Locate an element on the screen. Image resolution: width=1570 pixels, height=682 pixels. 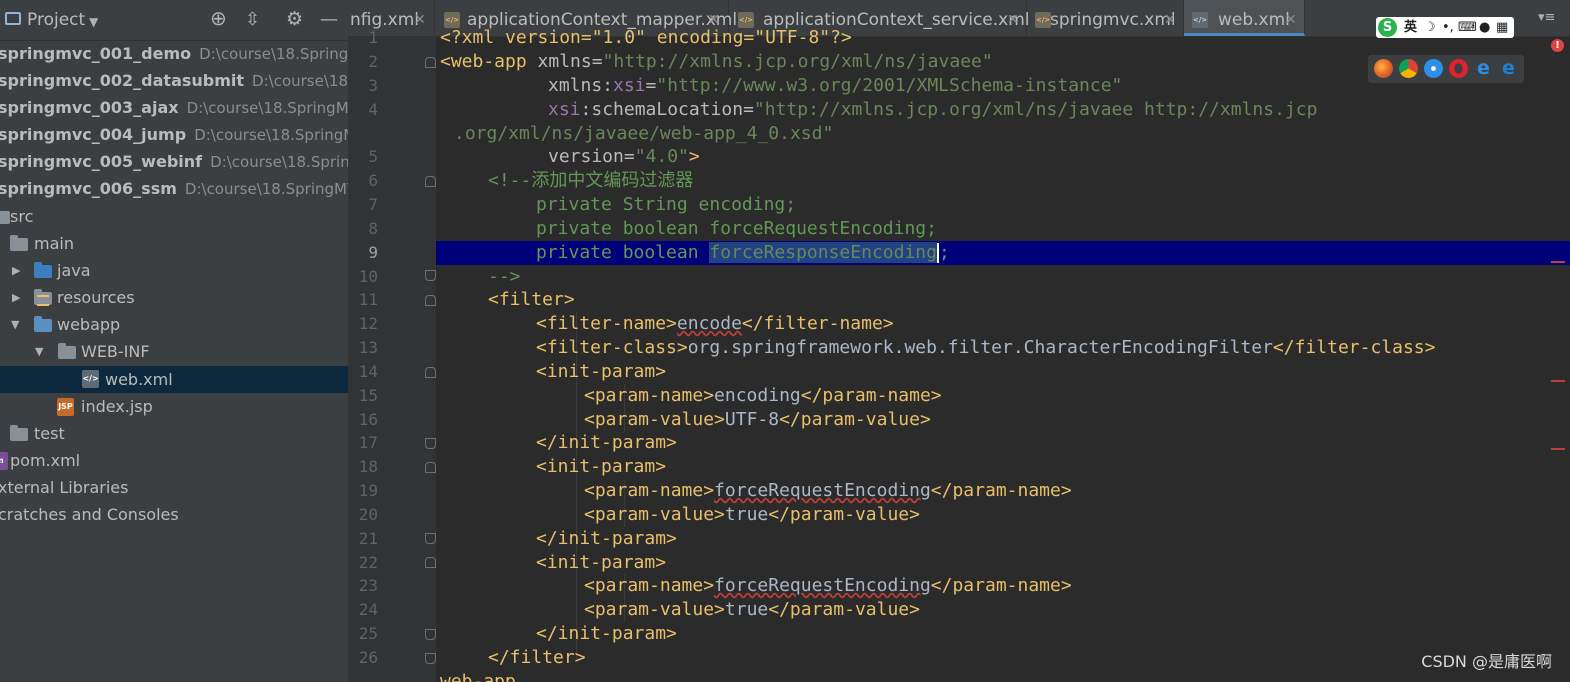
keyboard-icon: ⌨ is located at coordinates (1467, 27).